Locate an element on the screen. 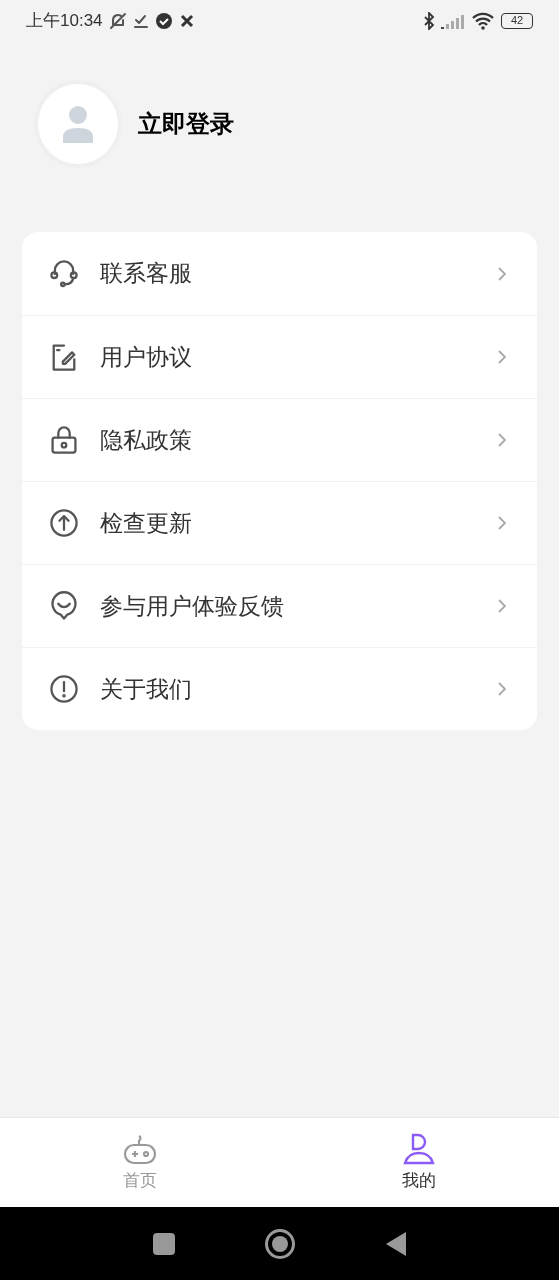 Image resolution: width=559 pixels, height=1280 pixels. upload-icon is located at coordinates (64, 523).